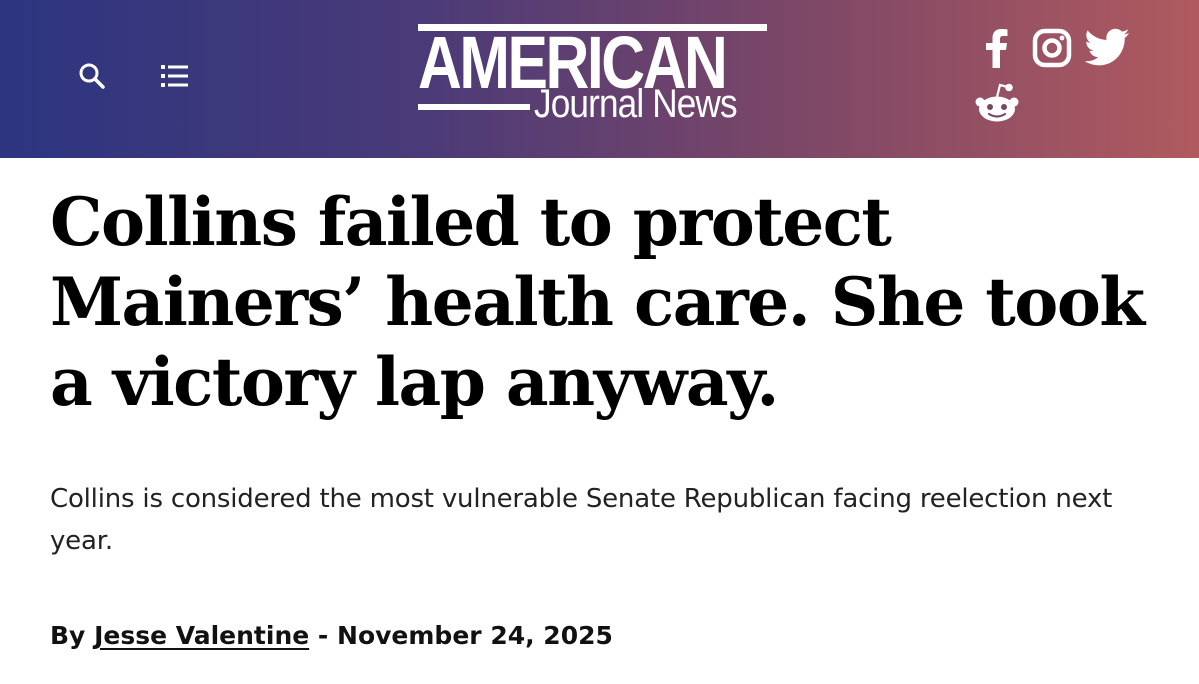 Image resolution: width=1199 pixels, height=684 pixels. What do you see at coordinates (996, 48) in the screenshot?
I see `facebook-icon` at bounding box center [996, 48].